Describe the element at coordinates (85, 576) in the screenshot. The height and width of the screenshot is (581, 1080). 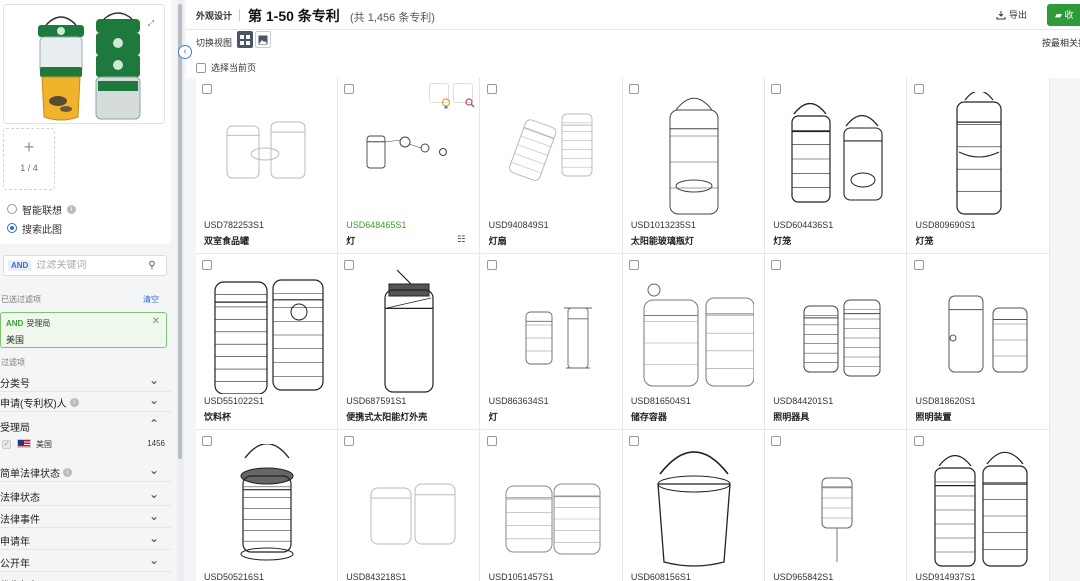
I see `filter-row: 优先权年 ⌄` at that location.